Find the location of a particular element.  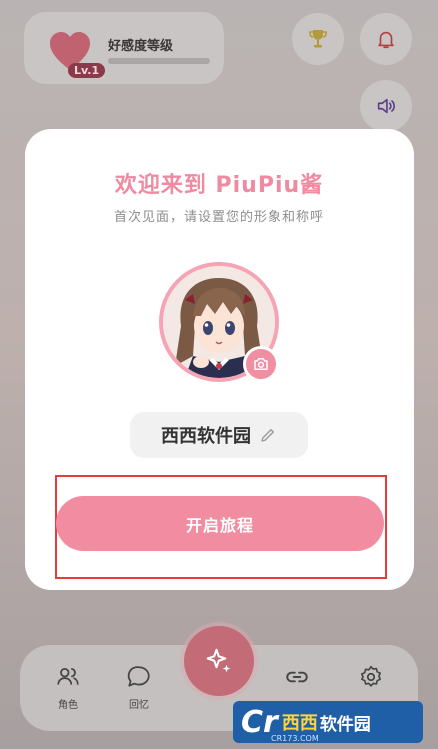

favor-title: 好感度等级 is located at coordinates (141, 46).